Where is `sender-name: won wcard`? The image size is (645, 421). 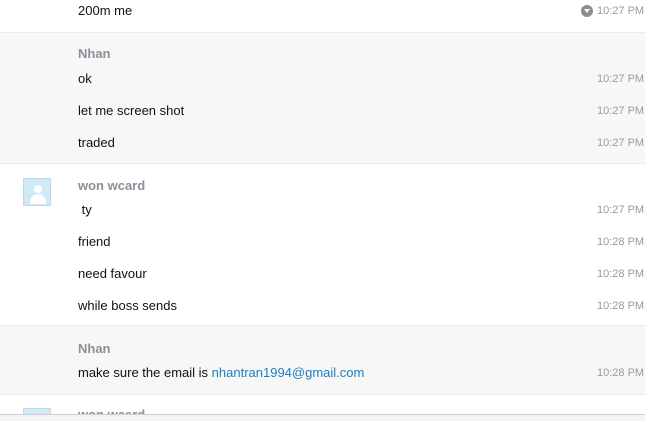 sender-name: won wcard is located at coordinates (111, 185).